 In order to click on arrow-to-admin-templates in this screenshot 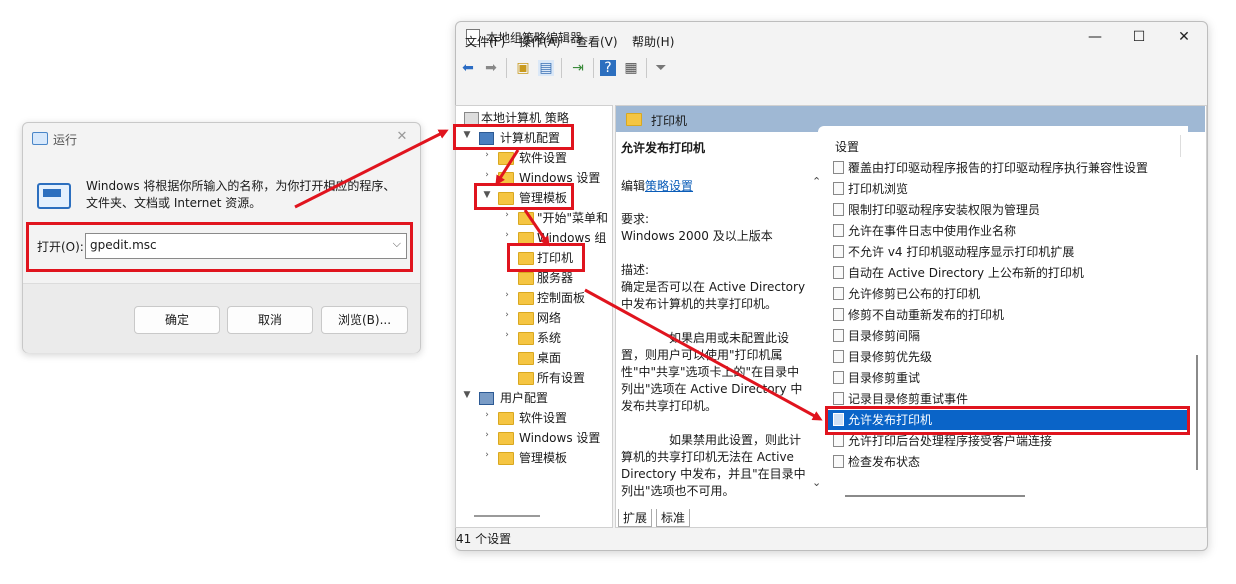, I will do `click(507, 167)`.